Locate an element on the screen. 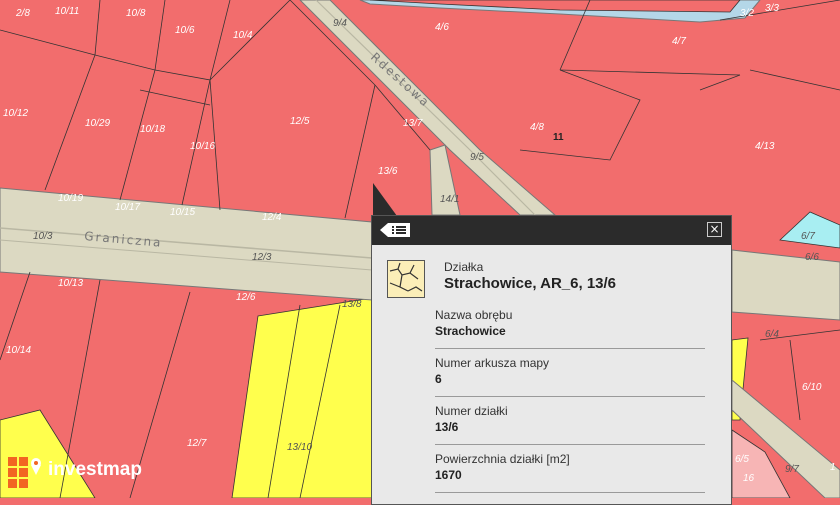 The height and width of the screenshot is (505, 840). parcel-label: 4/8 is located at coordinates (537, 127).